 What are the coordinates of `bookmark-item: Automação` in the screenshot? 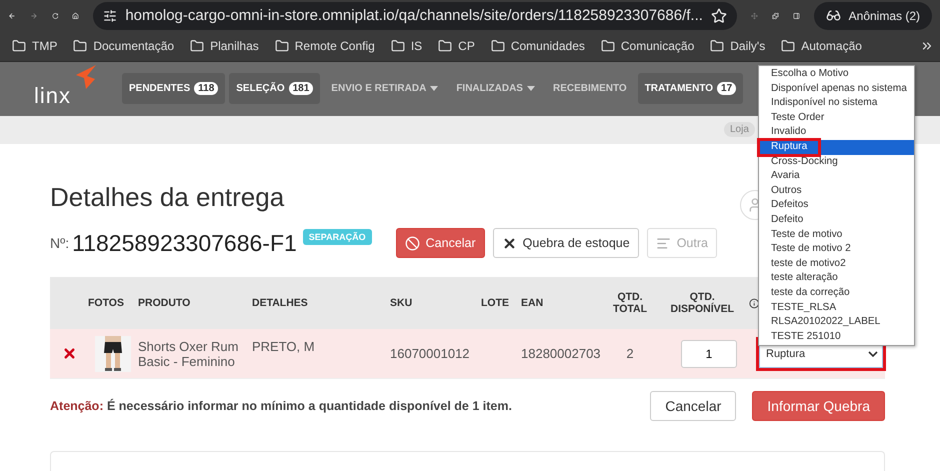 It's located at (821, 45).